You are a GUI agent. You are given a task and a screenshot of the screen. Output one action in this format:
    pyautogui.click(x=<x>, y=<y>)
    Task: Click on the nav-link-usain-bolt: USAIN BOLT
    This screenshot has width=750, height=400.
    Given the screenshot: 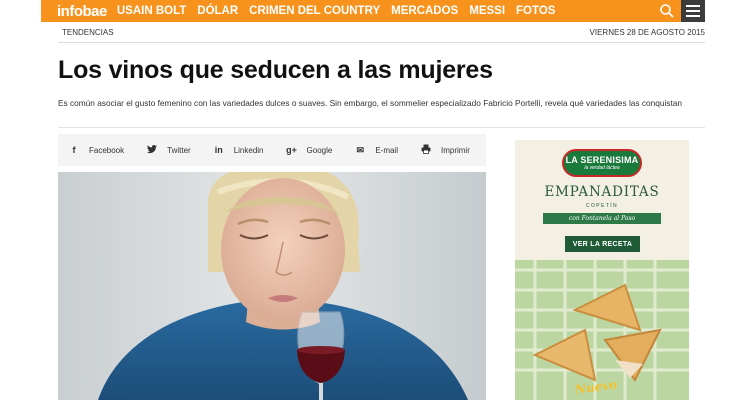 What is the action you would take?
    pyautogui.click(x=151, y=11)
    